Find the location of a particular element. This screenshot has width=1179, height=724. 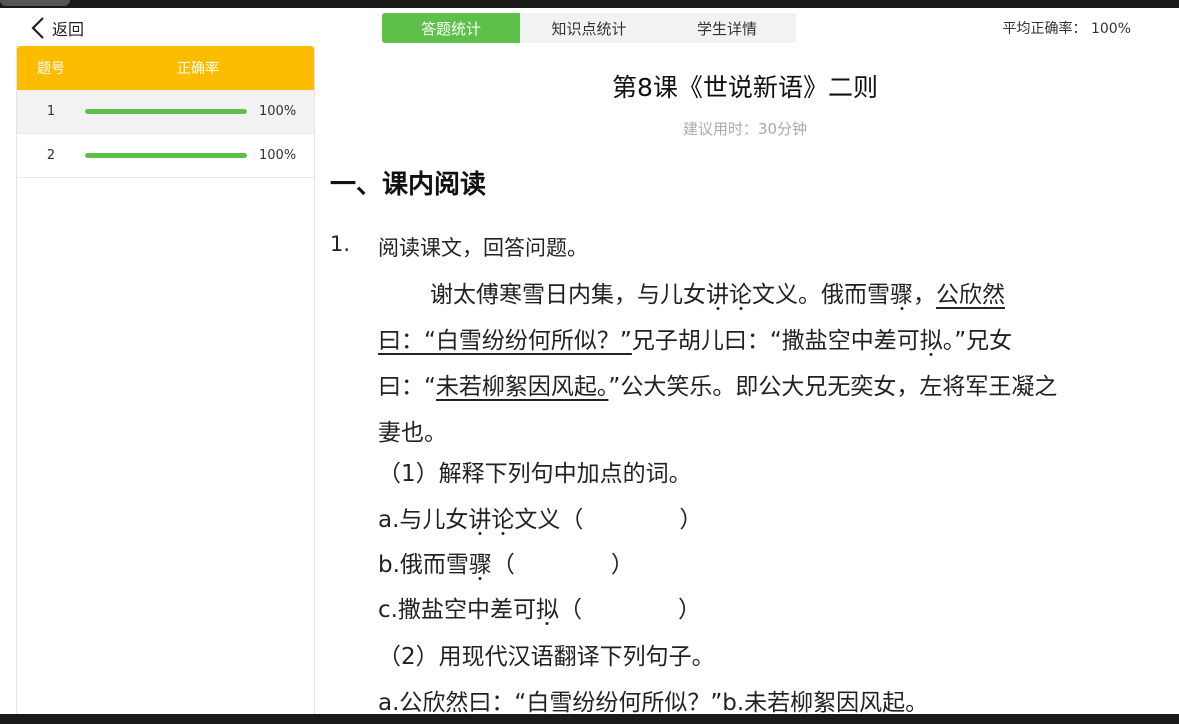

passage-text: ， is located at coordinates (924, 295).